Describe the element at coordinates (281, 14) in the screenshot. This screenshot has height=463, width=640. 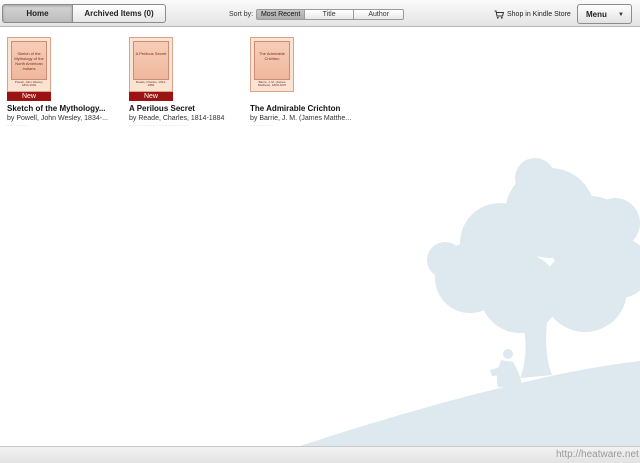
I see `sort-most-recent-button: Most Recent` at that location.